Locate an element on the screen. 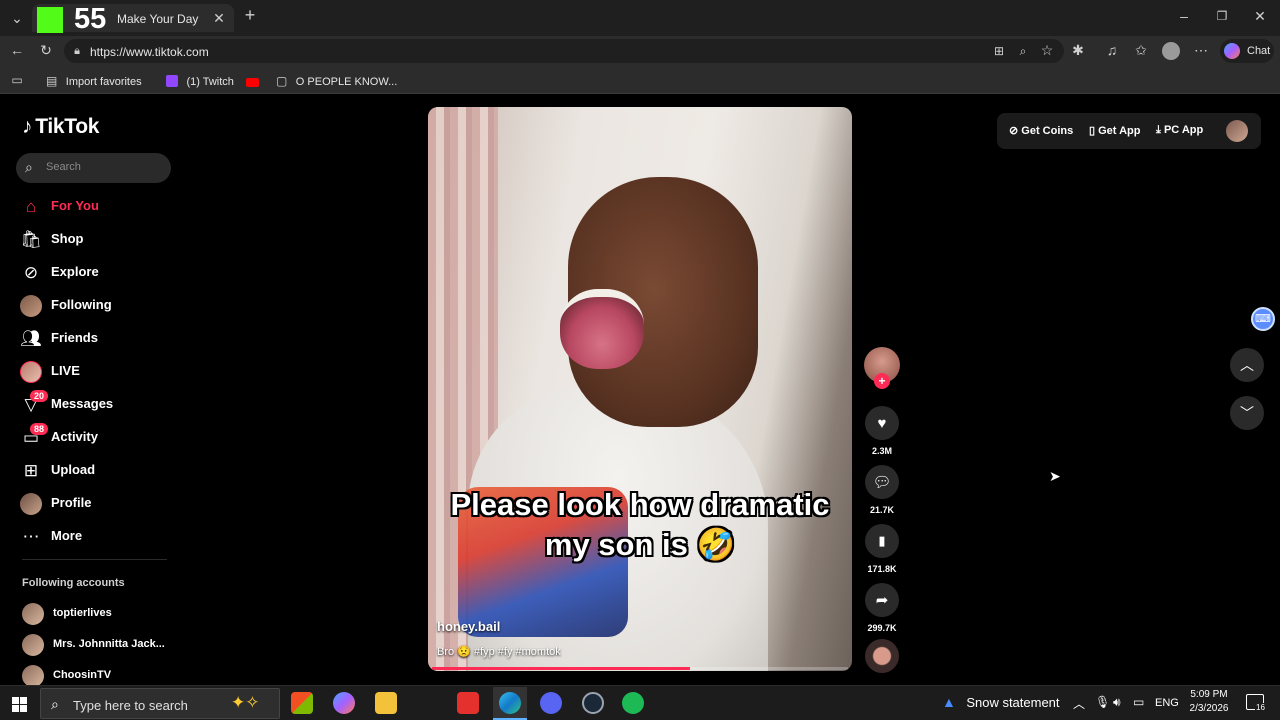 The image size is (1280, 720). nav-label: Following is located at coordinates (81, 304).